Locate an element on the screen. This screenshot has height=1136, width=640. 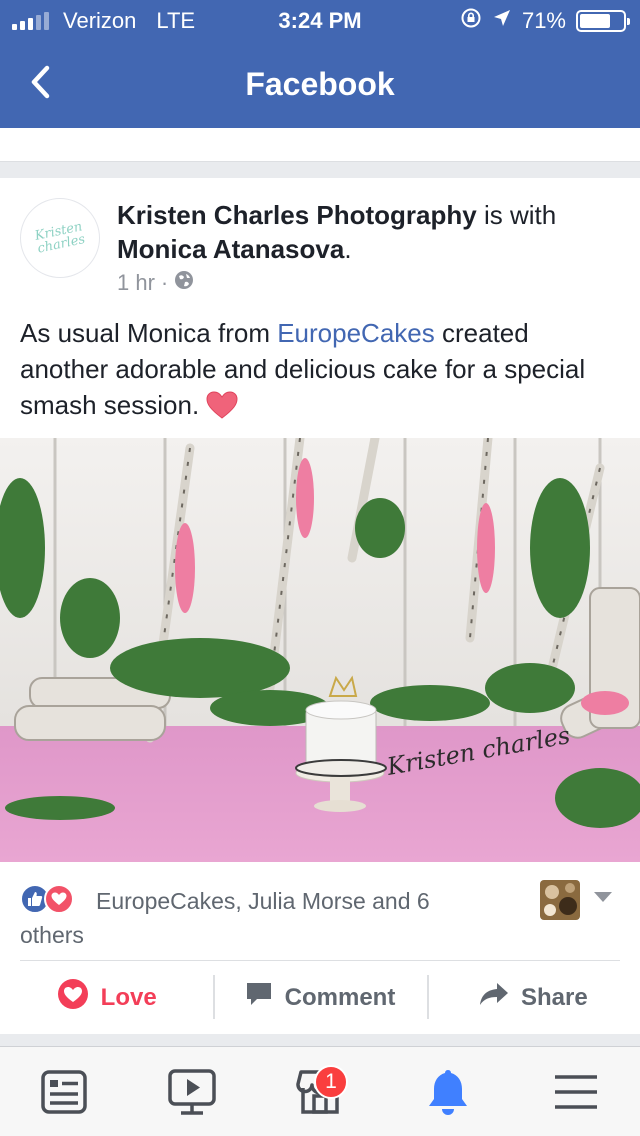
watch-icon is located at coordinates (192, 1091).